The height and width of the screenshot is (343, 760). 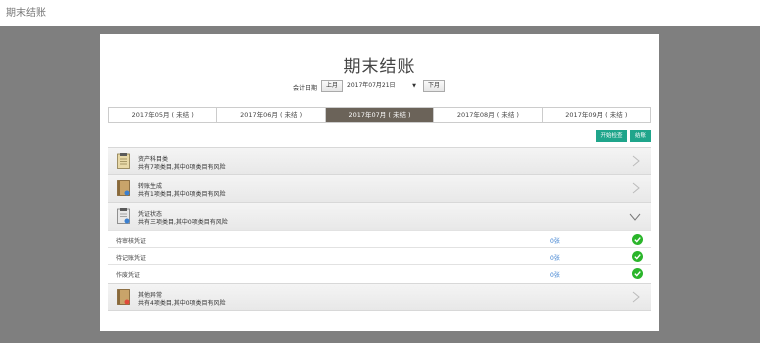 I want to click on voucher-row-pending-review: 待审核凭证 0张, so click(x=379, y=238).